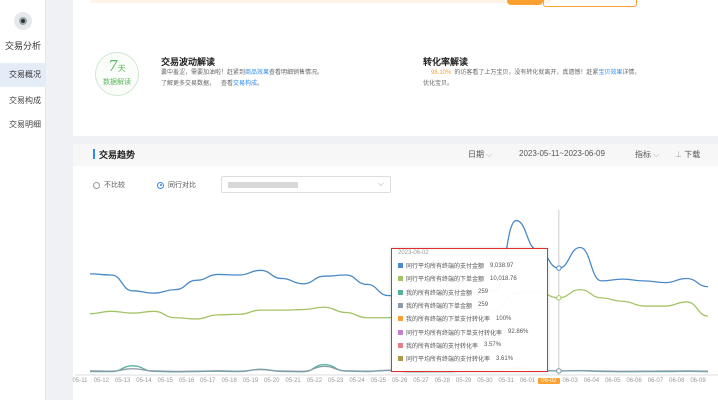 Image resolution: width=718 pixels, height=400 pixels. Describe the element at coordinates (442, 346) in the screenshot. I see `tooltip-label: 我的所有终端的支付转化率` at that location.